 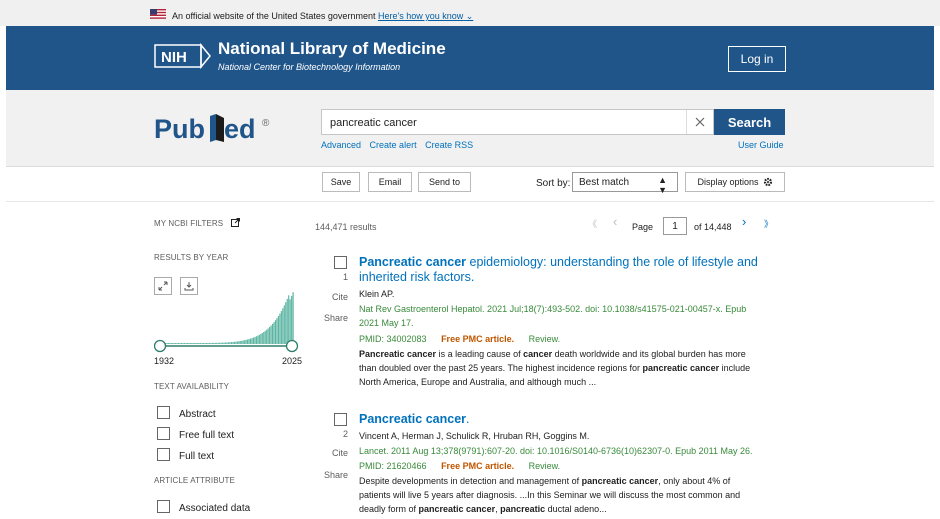 What do you see at coordinates (228, 313) in the screenshot?
I see `results-by-year-histogram` at bounding box center [228, 313].